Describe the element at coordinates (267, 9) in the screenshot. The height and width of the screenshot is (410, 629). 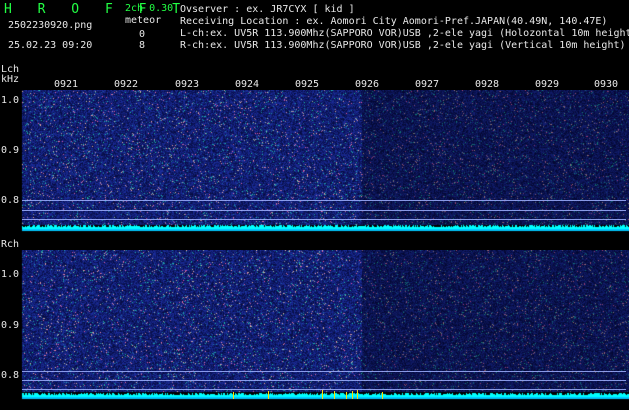
I see `observer-line: Ovserver : ex. JR7CYX [ kid ]` at that location.